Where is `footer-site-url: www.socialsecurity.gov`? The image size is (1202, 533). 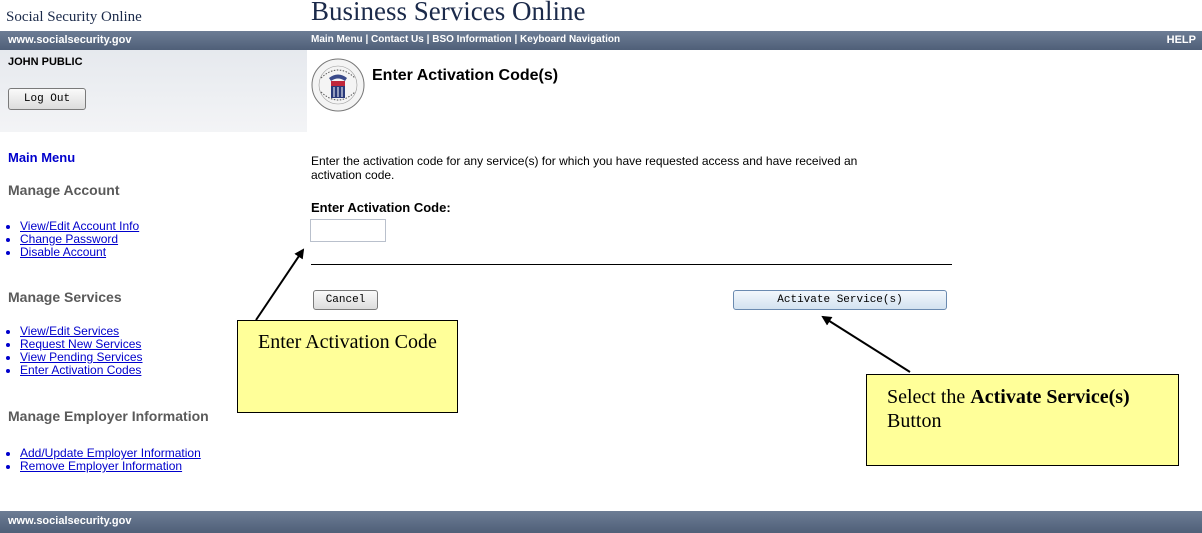 footer-site-url: www.socialsecurity.gov is located at coordinates (70, 521).